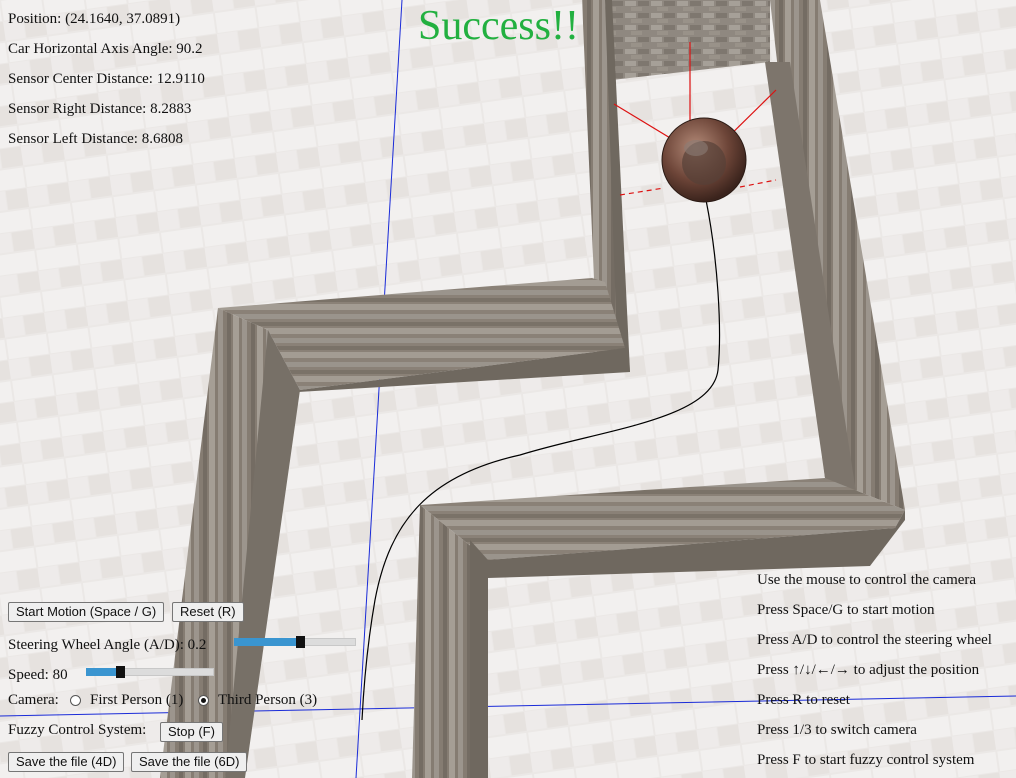 This screenshot has width=1016, height=778. I want to click on camera-label: Camera:, so click(33, 700).